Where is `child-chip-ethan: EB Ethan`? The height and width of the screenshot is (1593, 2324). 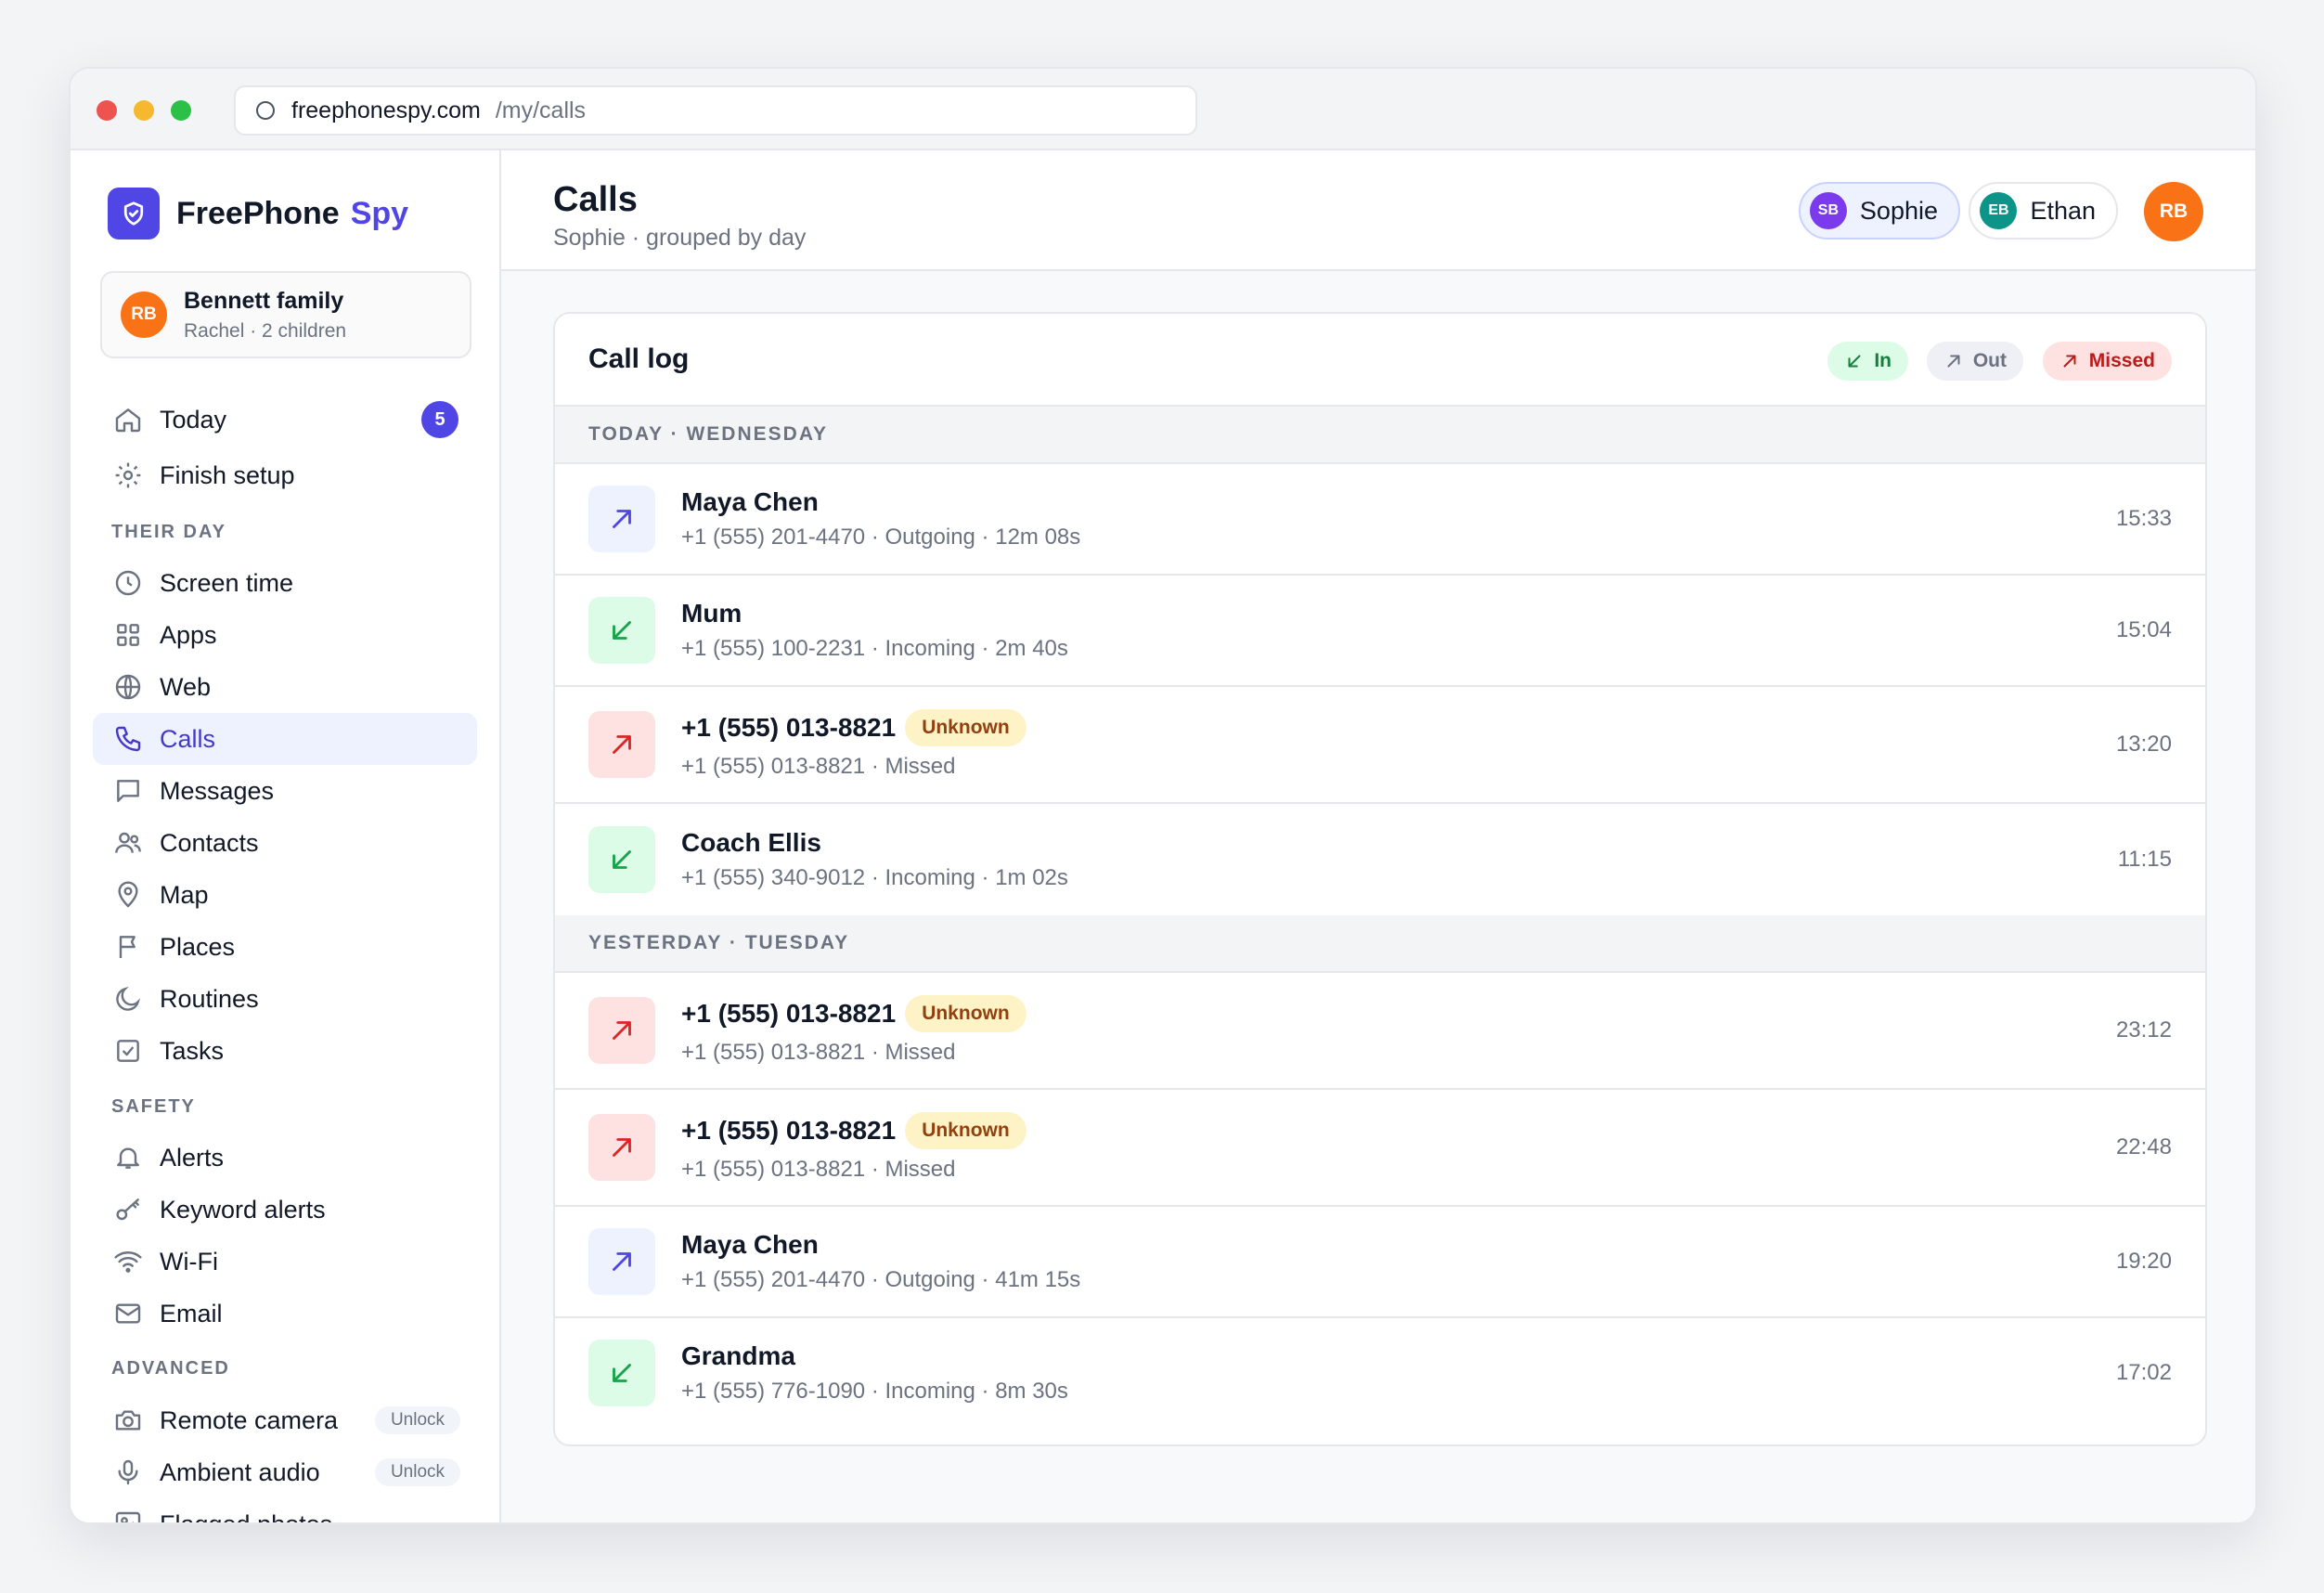
child-chip-ethan: EB Ethan is located at coordinates (2043, 211).